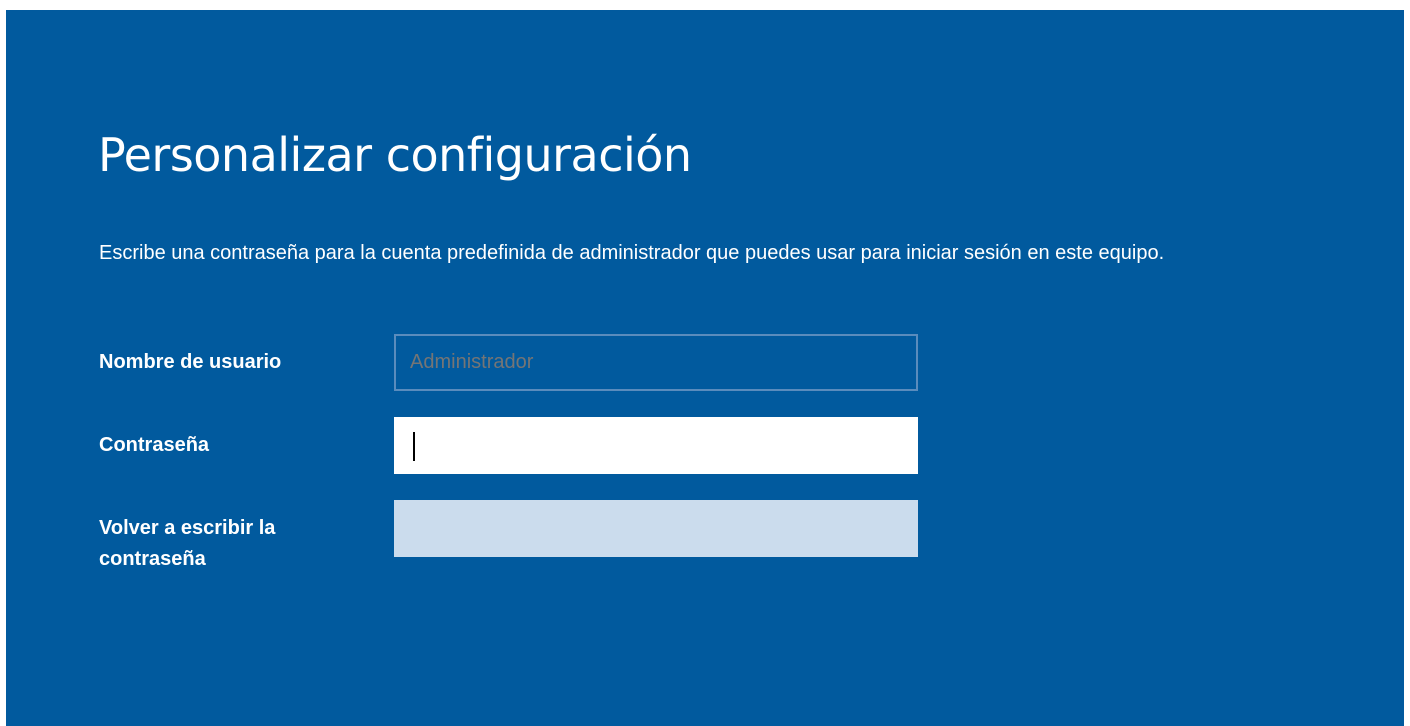 The width and height of the screenshot is (1410, 726). I want to click on password-label: Contraseña, so click(154, 445).